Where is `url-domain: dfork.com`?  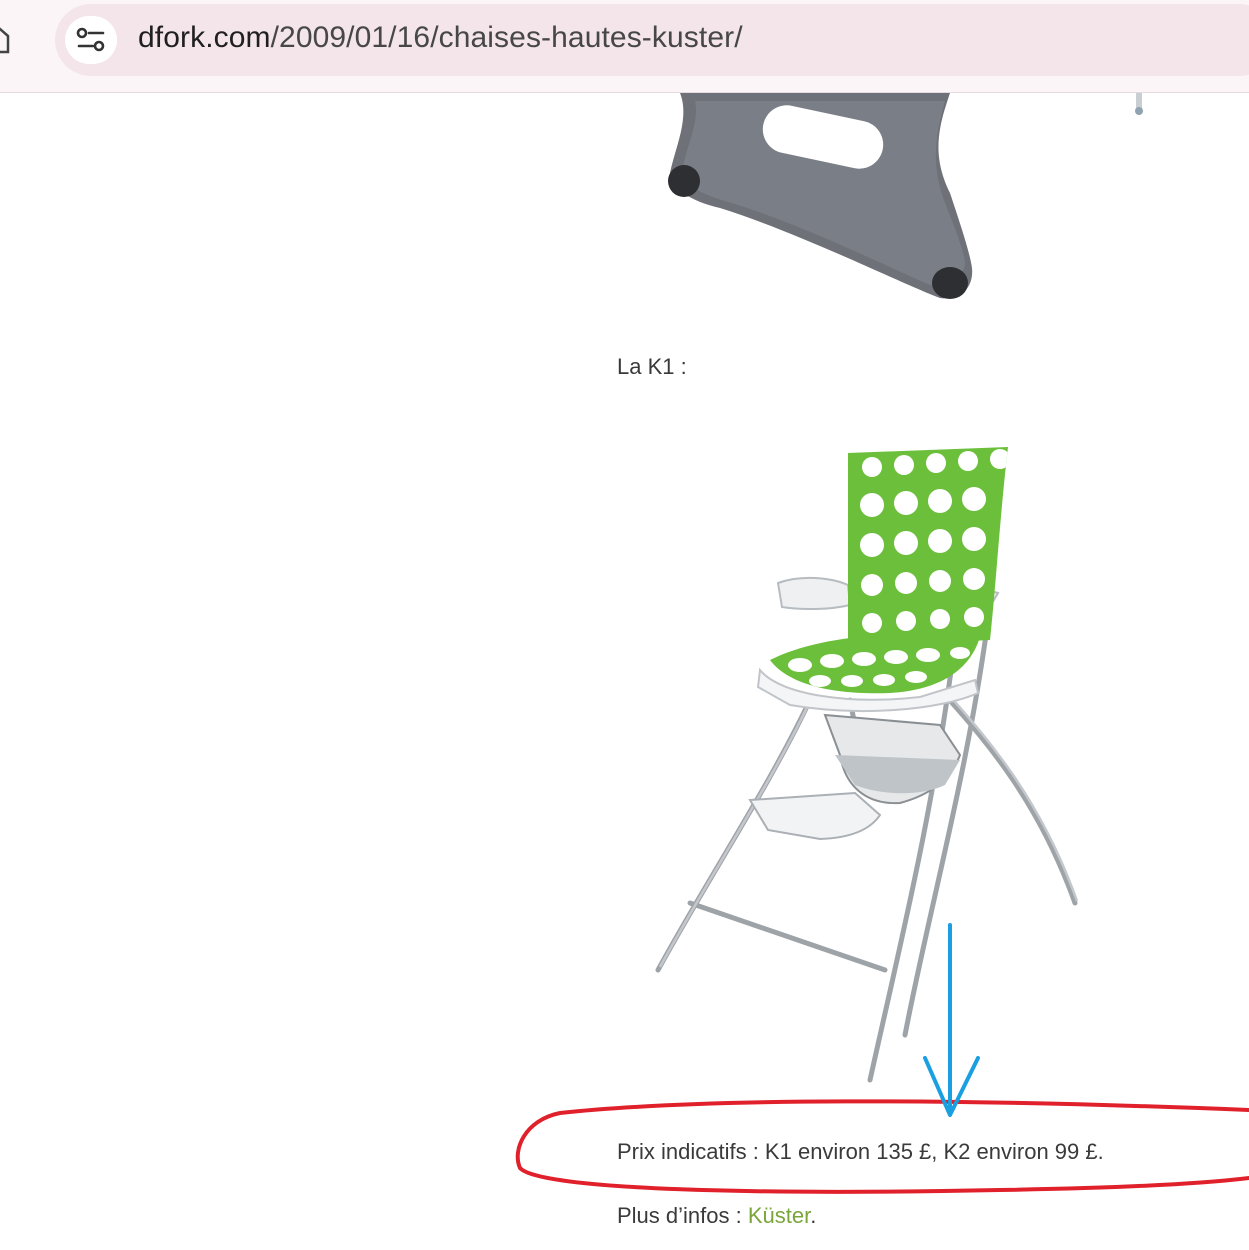
url-domain: dfork.com is located at coordinates (204, 37).